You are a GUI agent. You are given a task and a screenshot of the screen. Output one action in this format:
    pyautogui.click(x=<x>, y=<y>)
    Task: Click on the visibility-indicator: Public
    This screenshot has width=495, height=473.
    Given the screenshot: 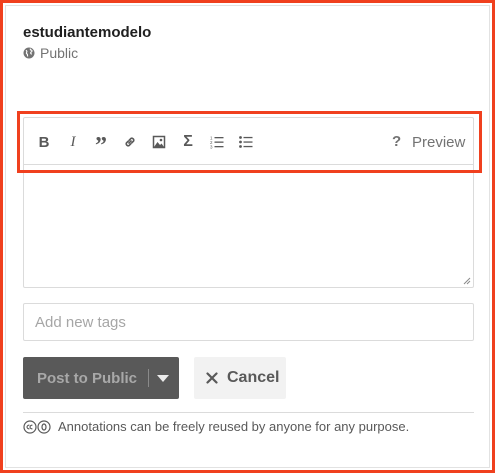 What is the action you would take?
    pyautogui.click(x=50, y=53)
    